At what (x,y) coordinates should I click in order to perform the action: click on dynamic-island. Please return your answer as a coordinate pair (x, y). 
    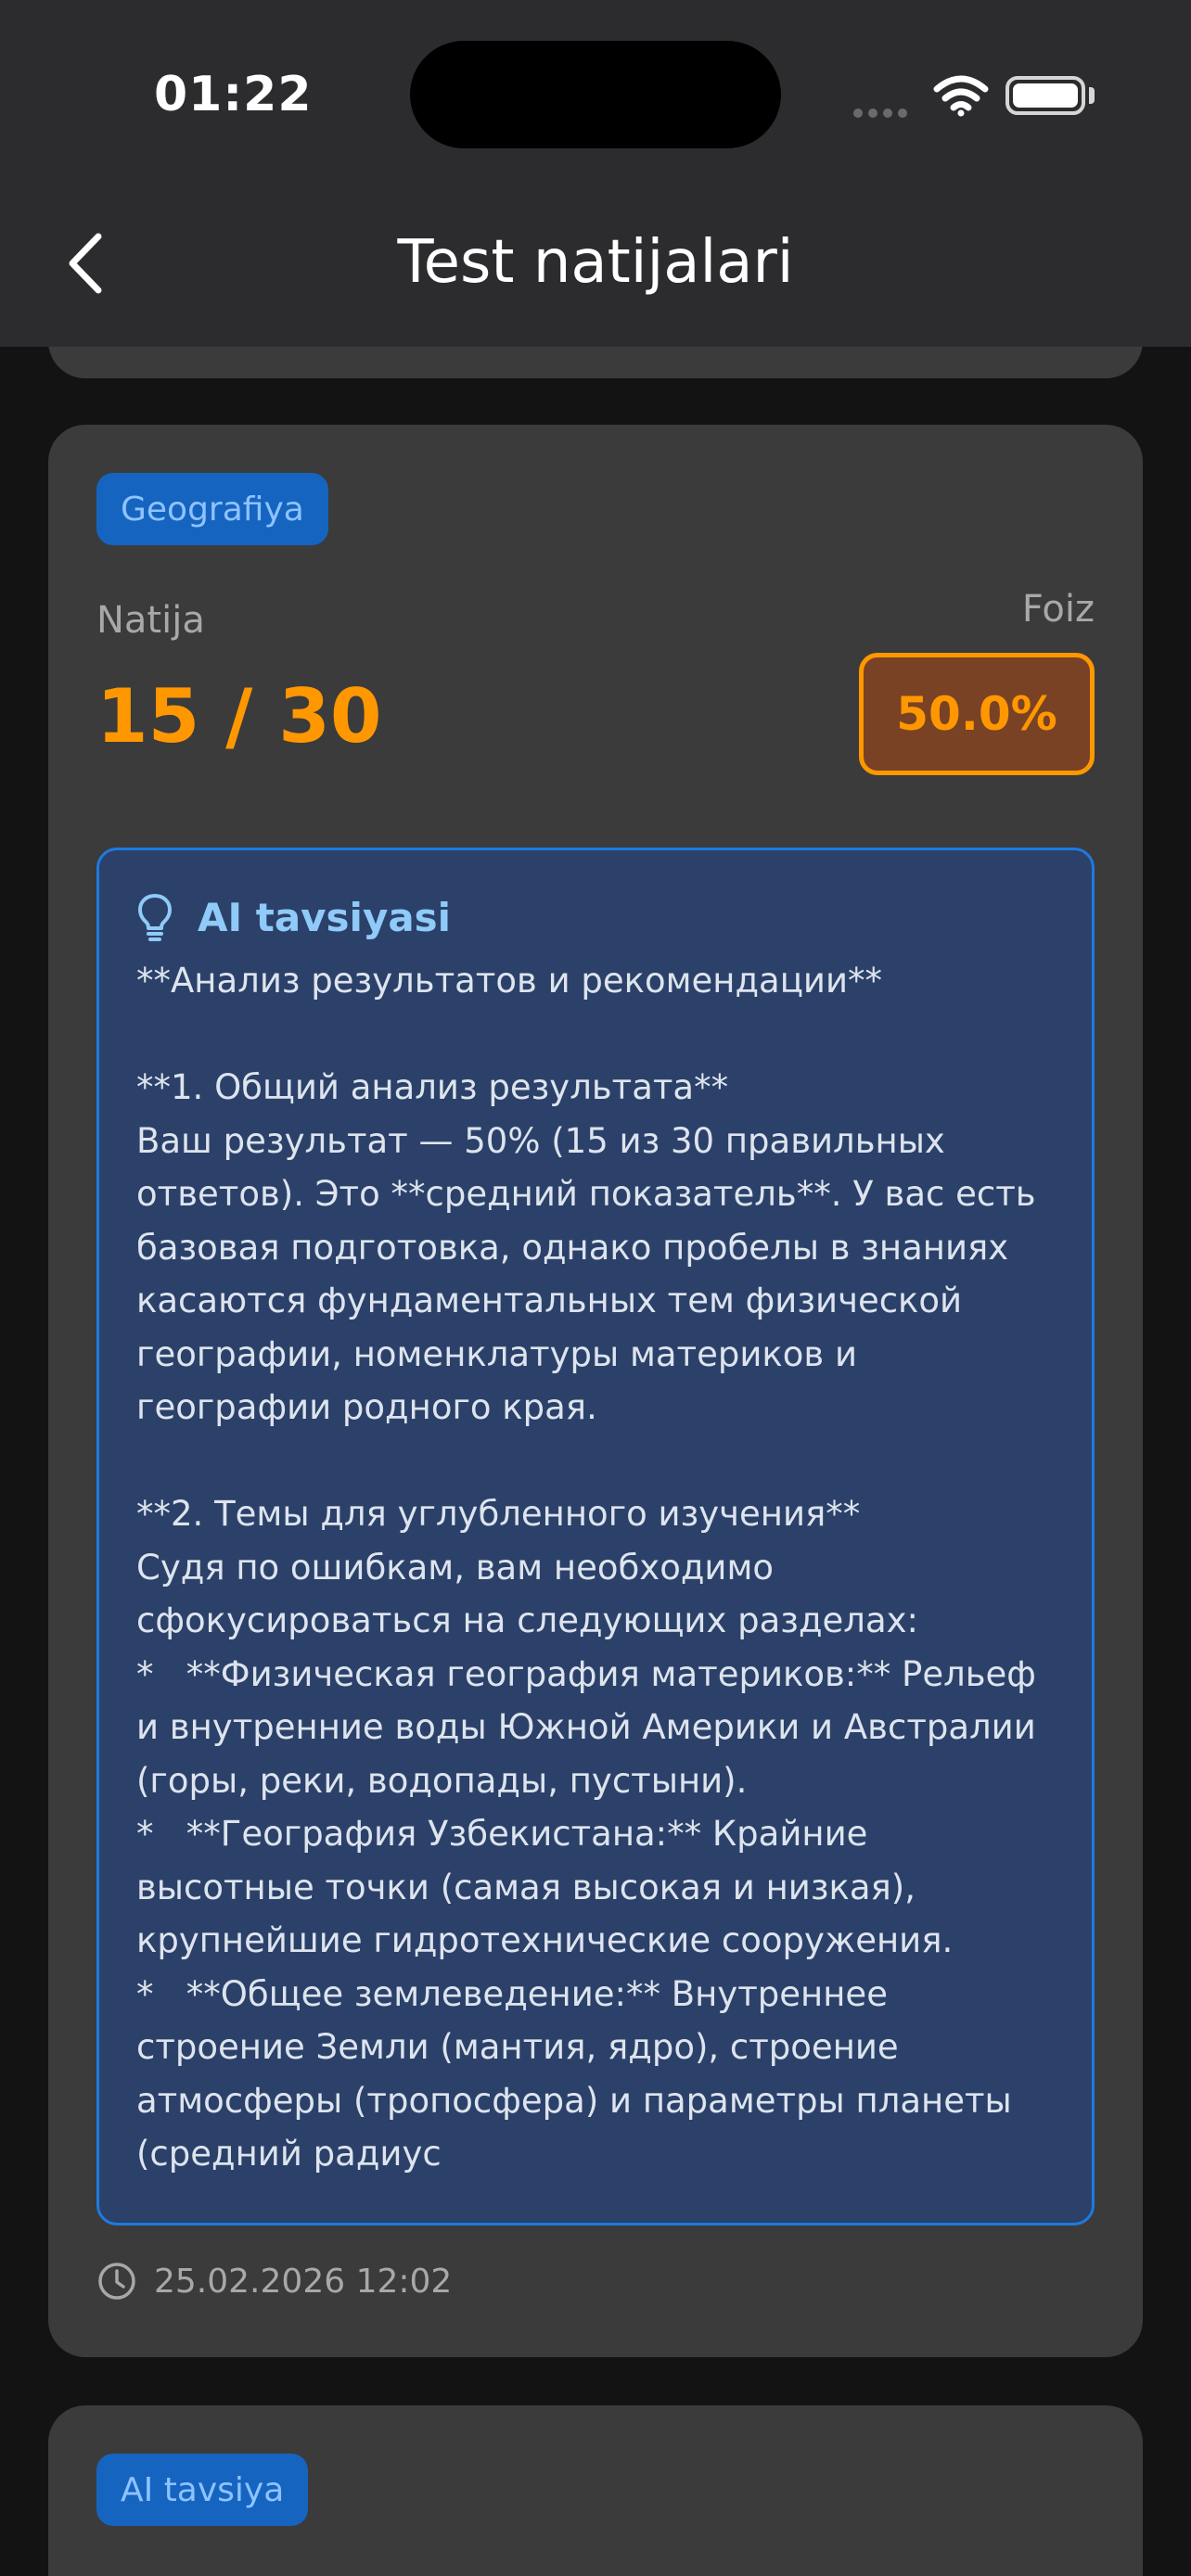
    Looking at the image, I should click on (595, 94).